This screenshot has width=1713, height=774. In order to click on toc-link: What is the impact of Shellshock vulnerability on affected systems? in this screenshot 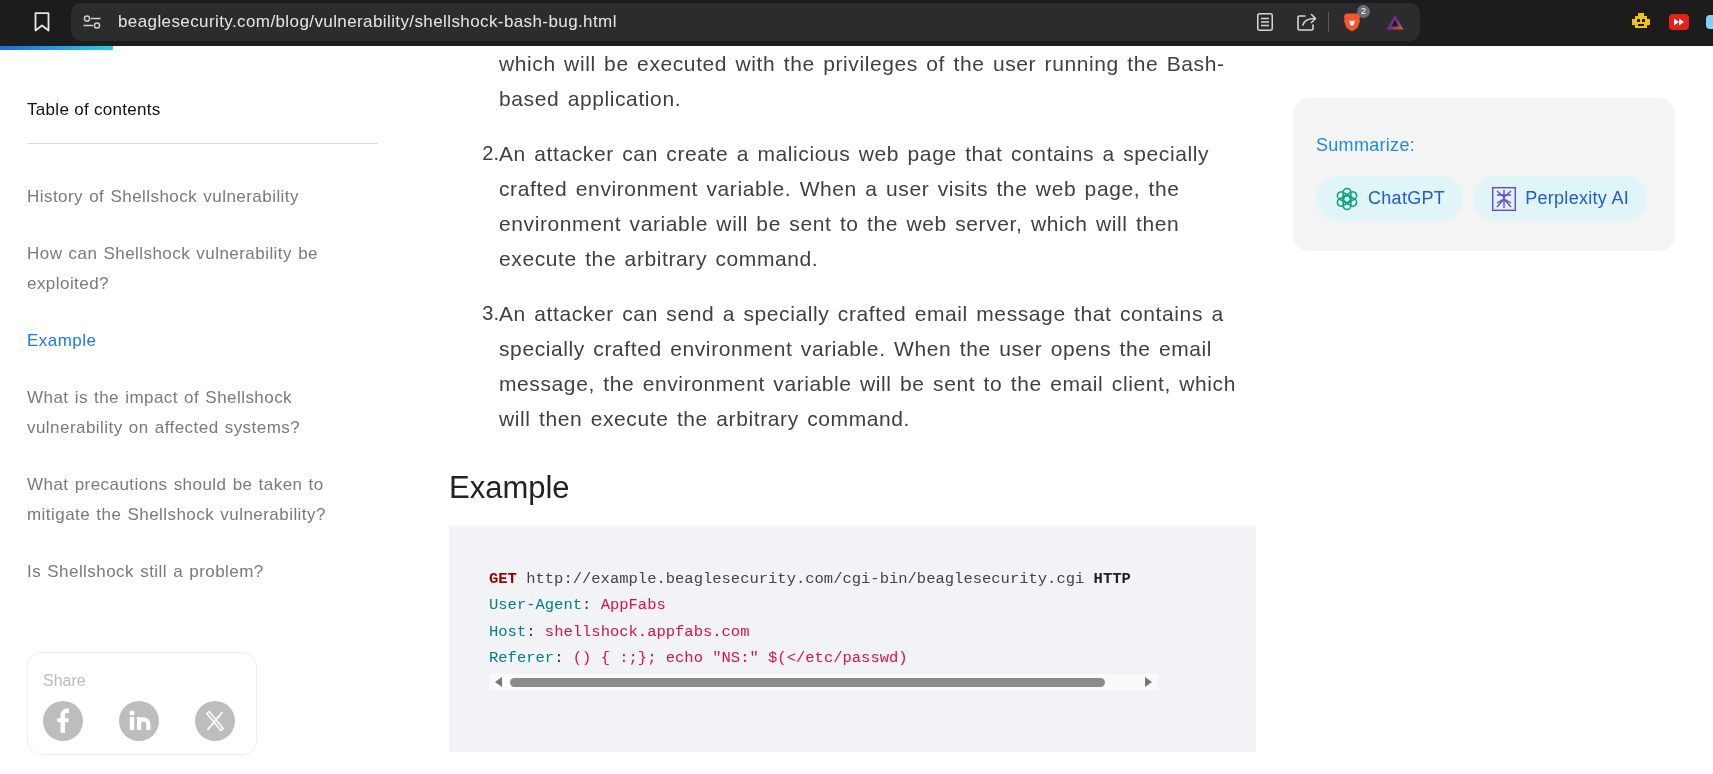, I will do `click(202, 413)`.